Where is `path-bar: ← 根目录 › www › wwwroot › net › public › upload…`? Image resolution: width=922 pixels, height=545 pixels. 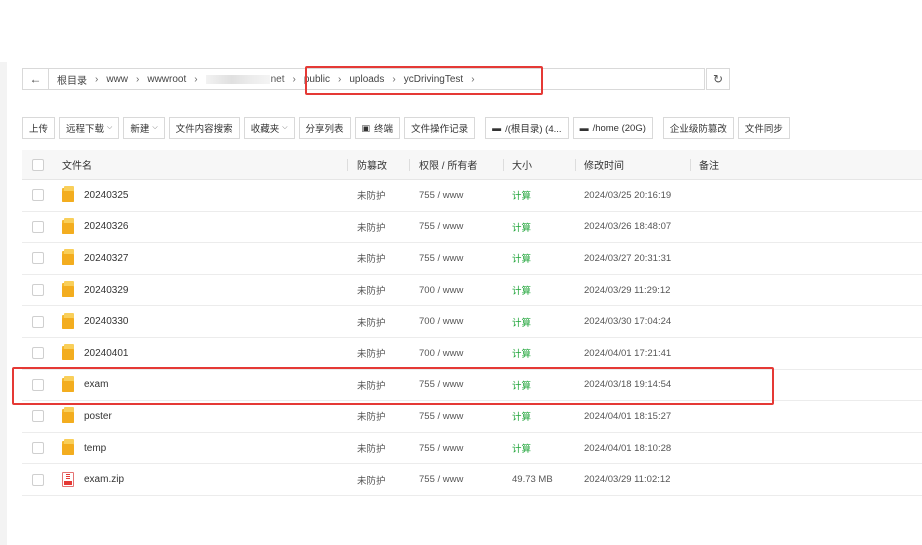
path-bar: ← 根目录 › www › wwwroot › net › public › upload… is located at coordinates (363, 79).